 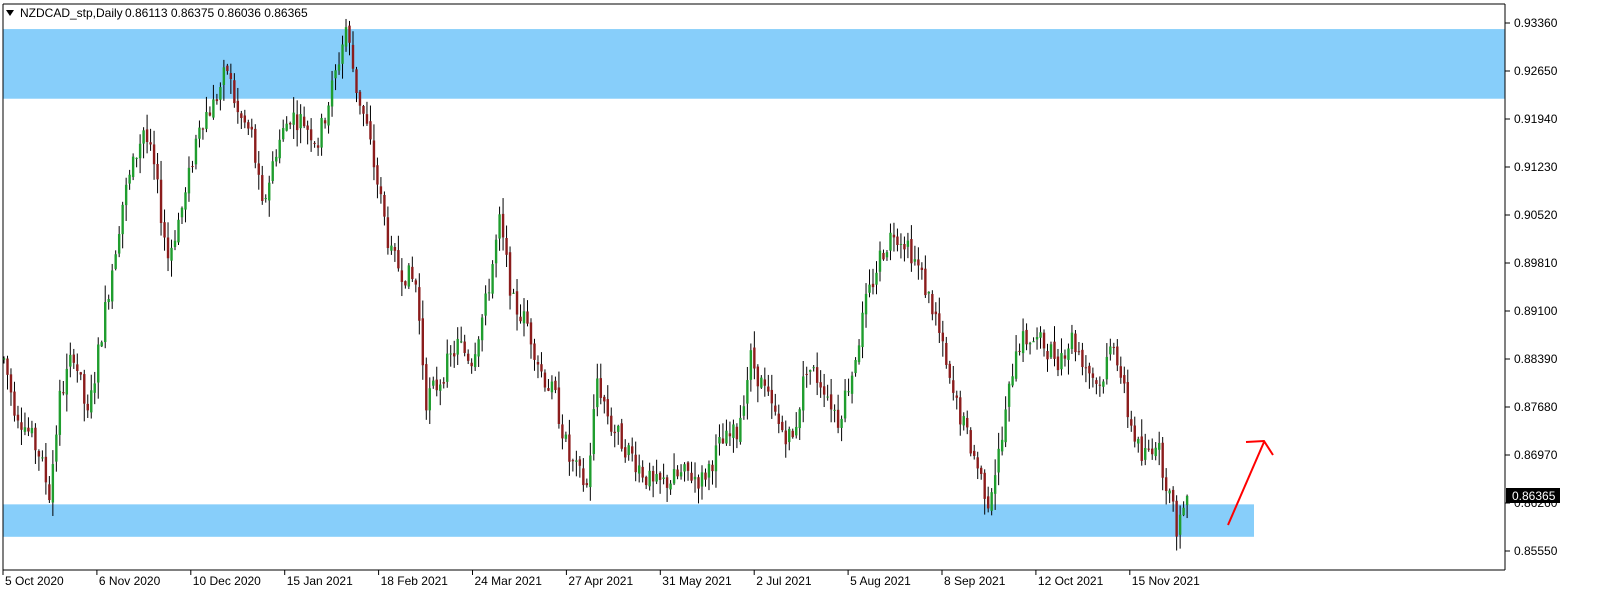 What do you see at coordinates (1536, 119) in the screenshot?
I see `price-tick-label: 0.91940` at bounding box center [1536, 119].